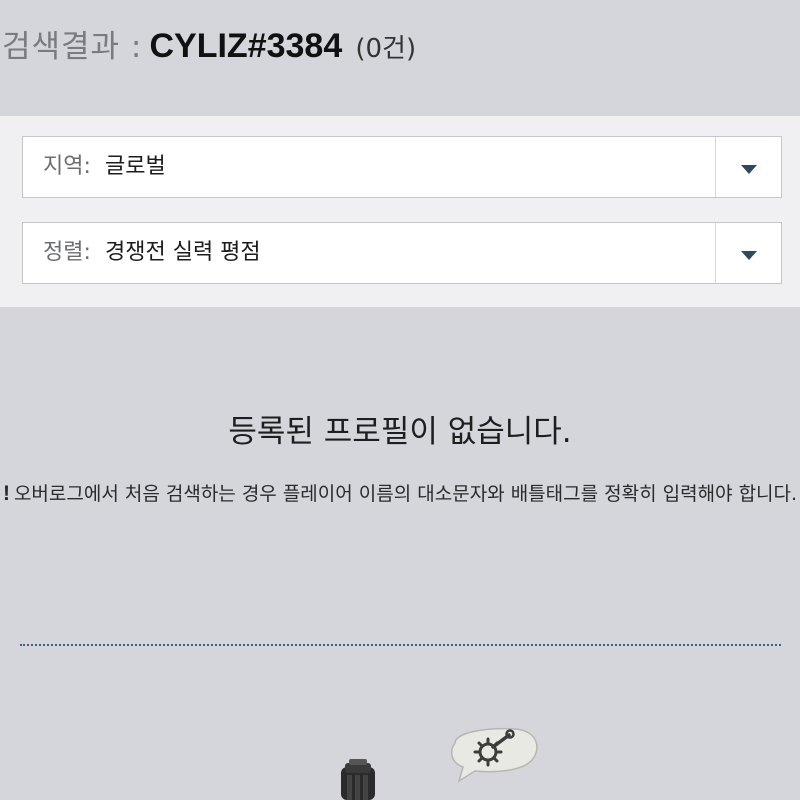 This screenshot has width=800, height=800. I want to click on title-prefix: 검색결과 :, so click(72, 47).